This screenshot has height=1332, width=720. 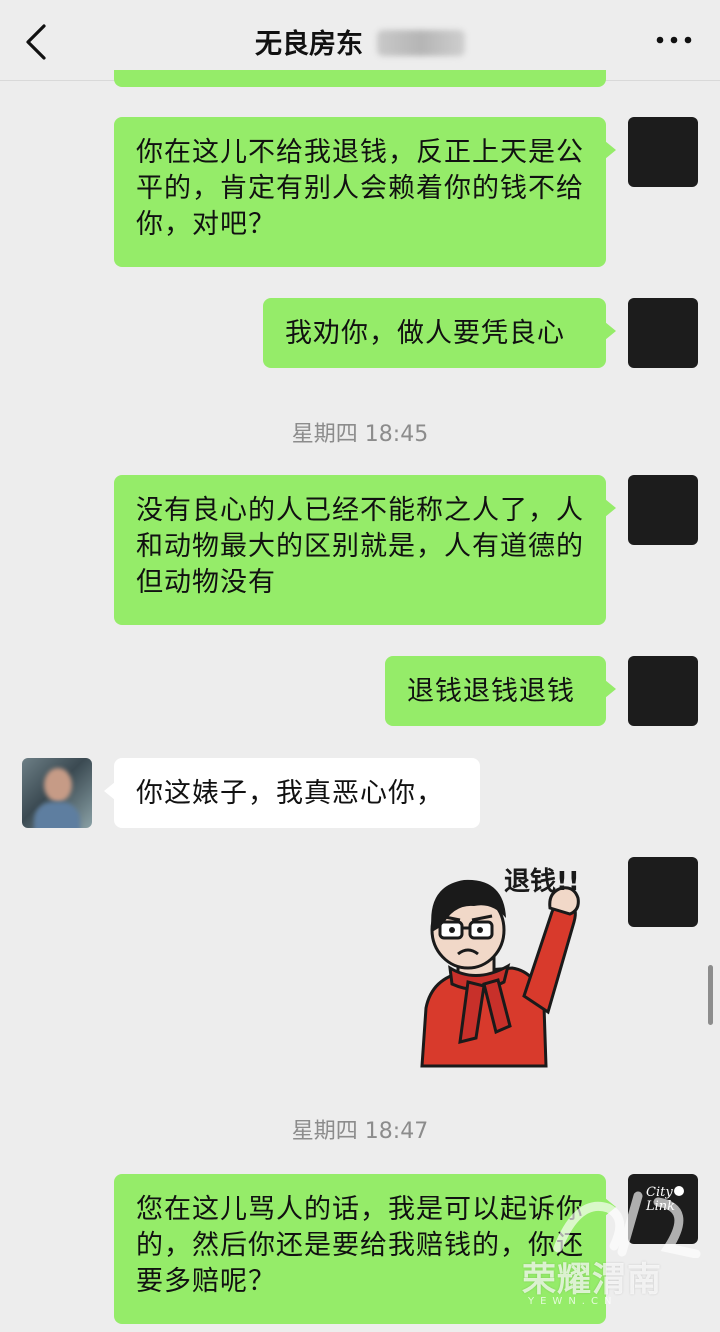 I want to click on citylink-avatar: City Link, so click(x=663, y=1209).